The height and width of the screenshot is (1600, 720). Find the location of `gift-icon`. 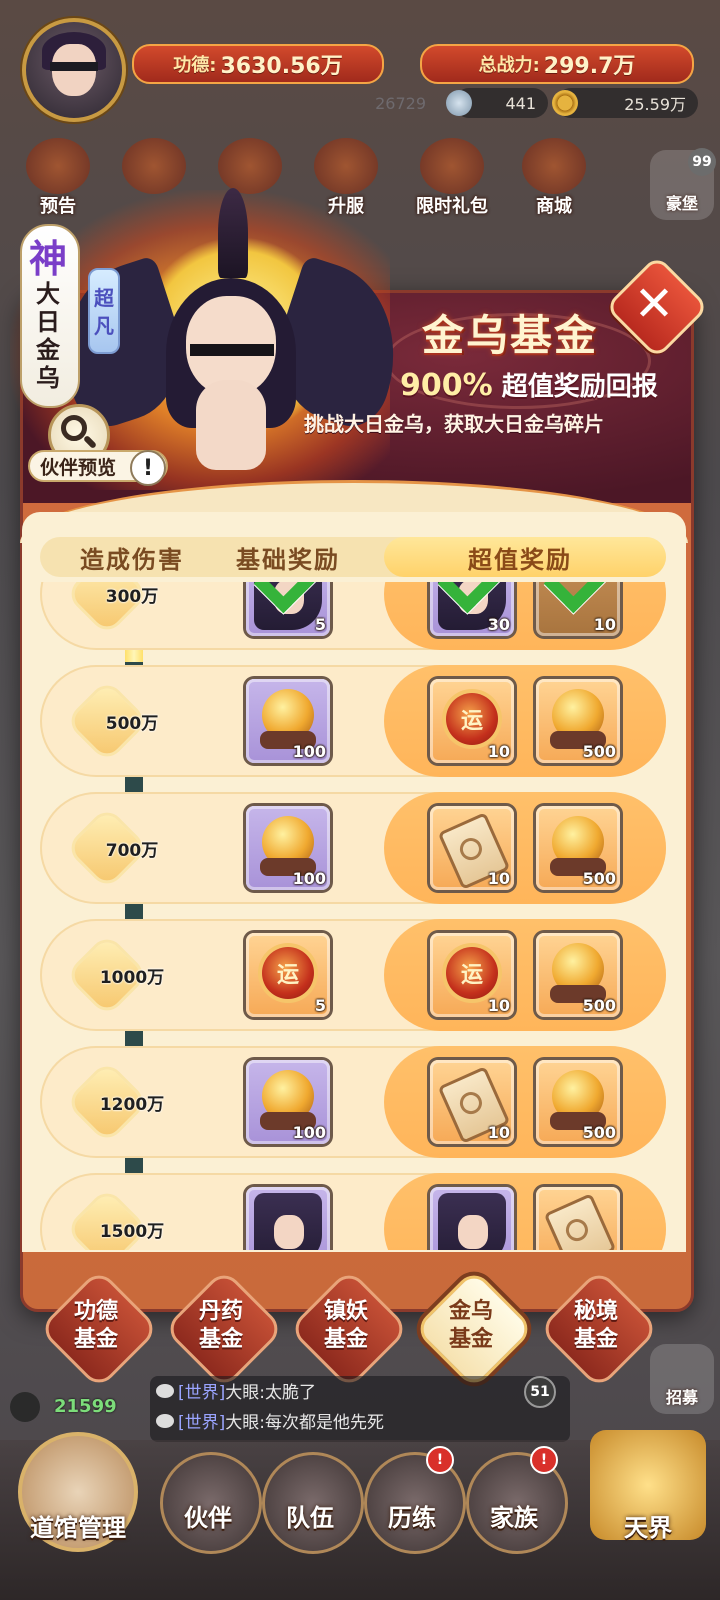

gift-icon is located at coordinates (452, 166).